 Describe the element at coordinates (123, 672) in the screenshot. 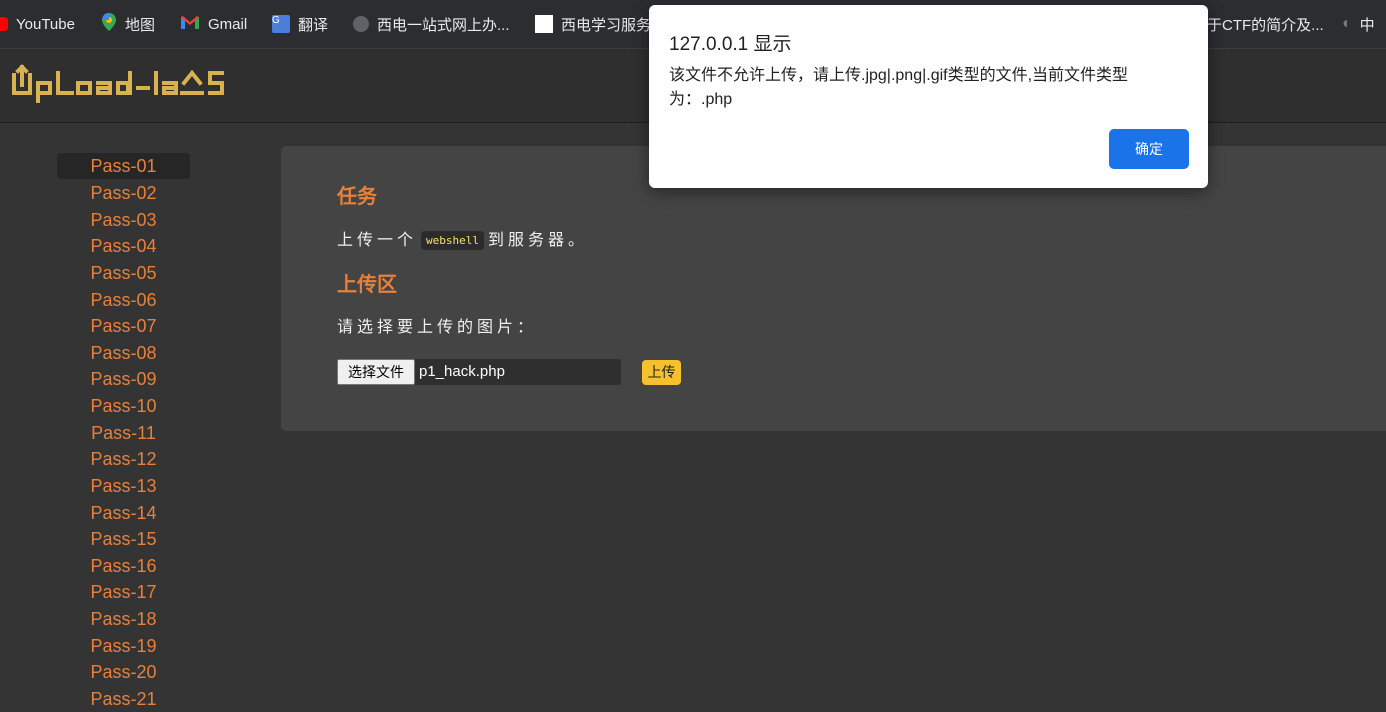

I see `sidebar-item-pass-20: Pass-20` at that location.